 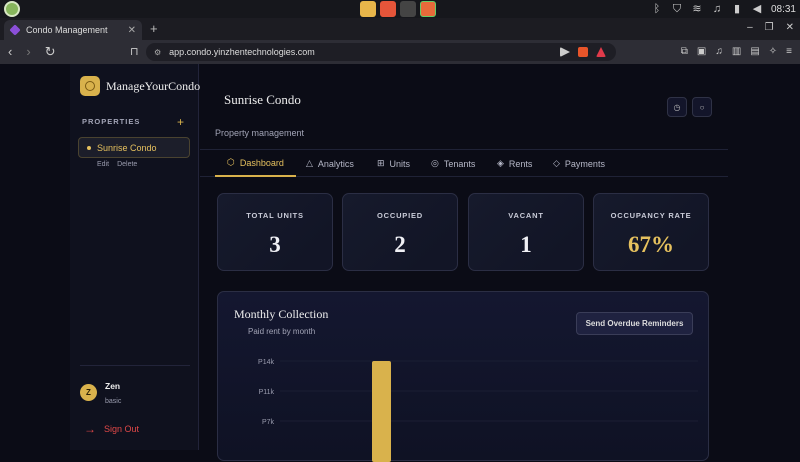 I want to click on stat-label: VACANT, so click(x=526, y=215).